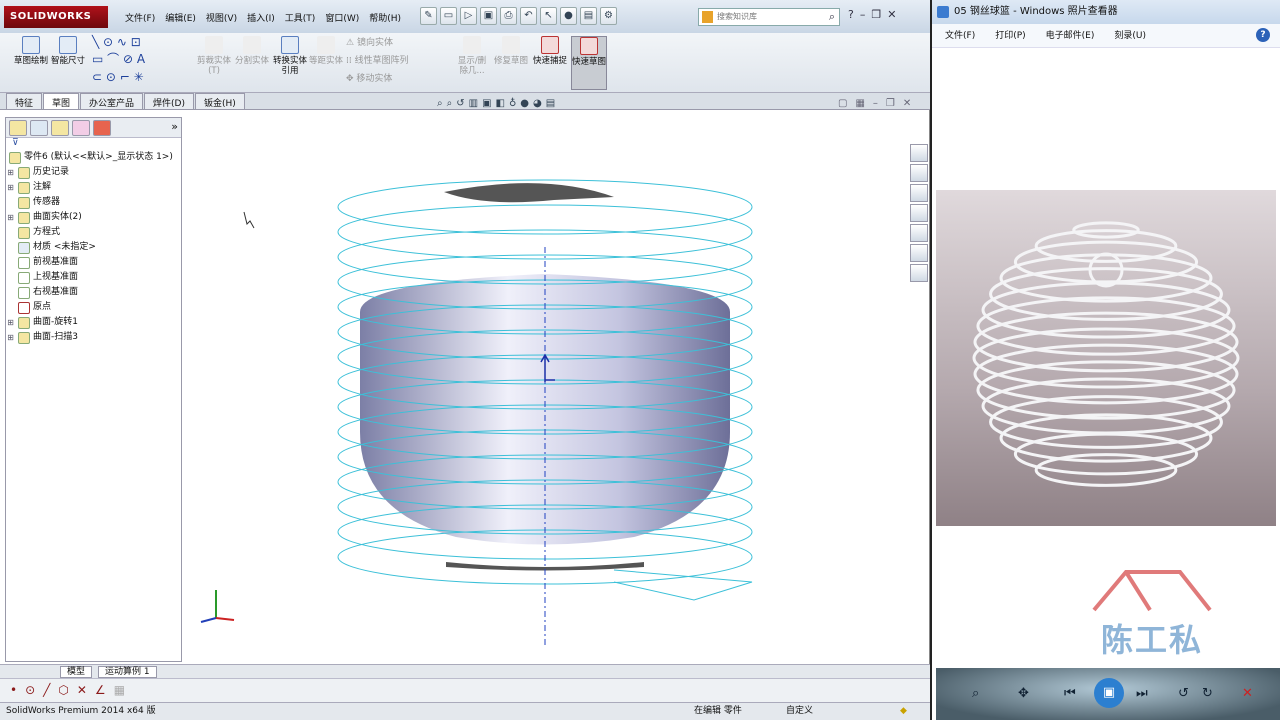 The height and width of the screenshot is (720, 1280). What do you see at coordinates (1010, 35) in the screenshot?
I see `viewer-menu-print: 打印(P)` at bounding box center [1010, 35].